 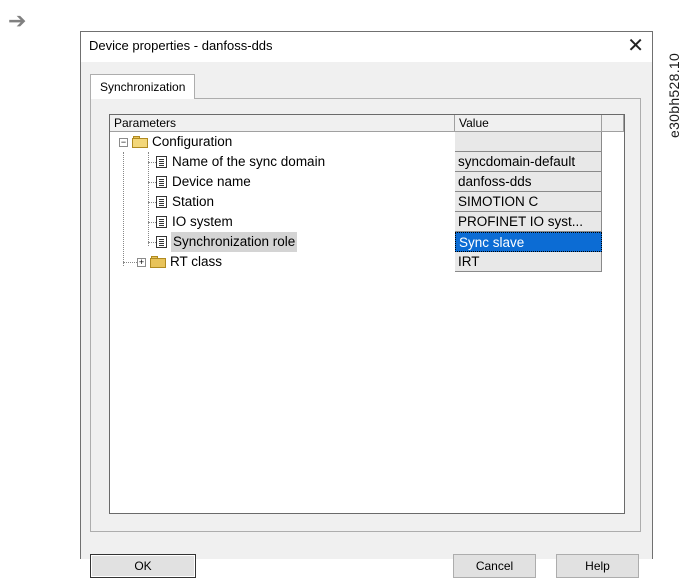 What do you see at coordinates (528, 162) in the screenshot?
I see `value-cell: syncdomain-default` at bounding box center [528, 162].